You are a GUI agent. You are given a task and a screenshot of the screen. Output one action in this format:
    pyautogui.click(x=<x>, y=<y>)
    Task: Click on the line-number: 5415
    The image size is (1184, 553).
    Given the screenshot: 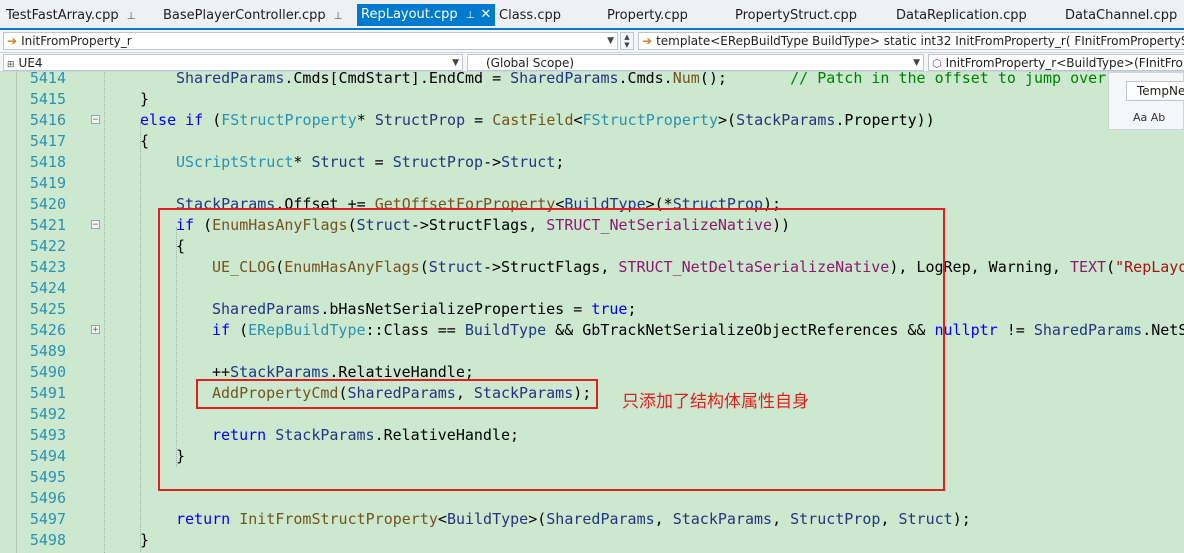 What is the action you would take?
    pyautogui.click(x=47, y=99)
    